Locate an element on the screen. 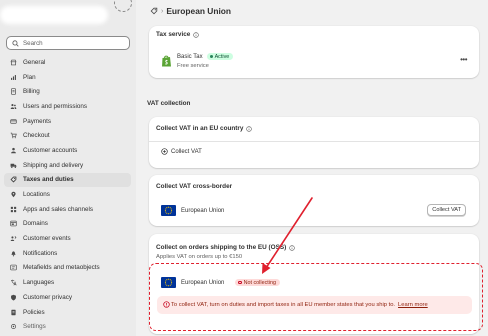  sidebar-item-label: Users and permissions is located at coordinates (55, 106).